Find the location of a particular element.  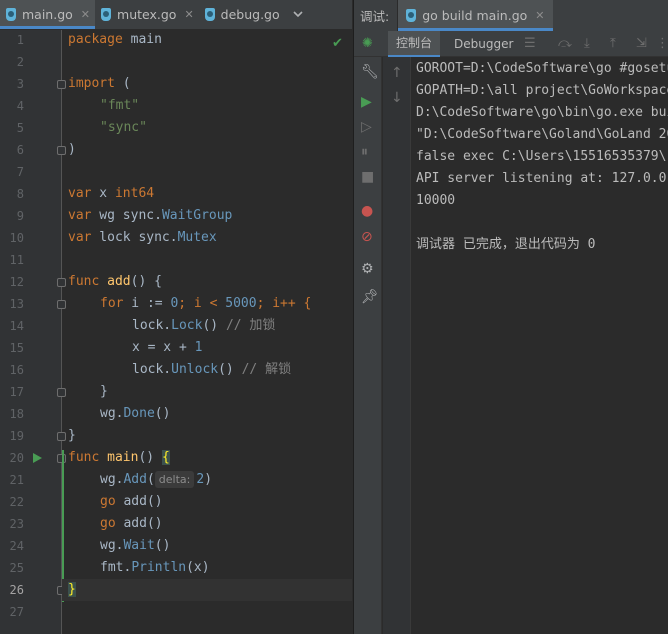

line-number: 9 is located at coordinates (20, 216).